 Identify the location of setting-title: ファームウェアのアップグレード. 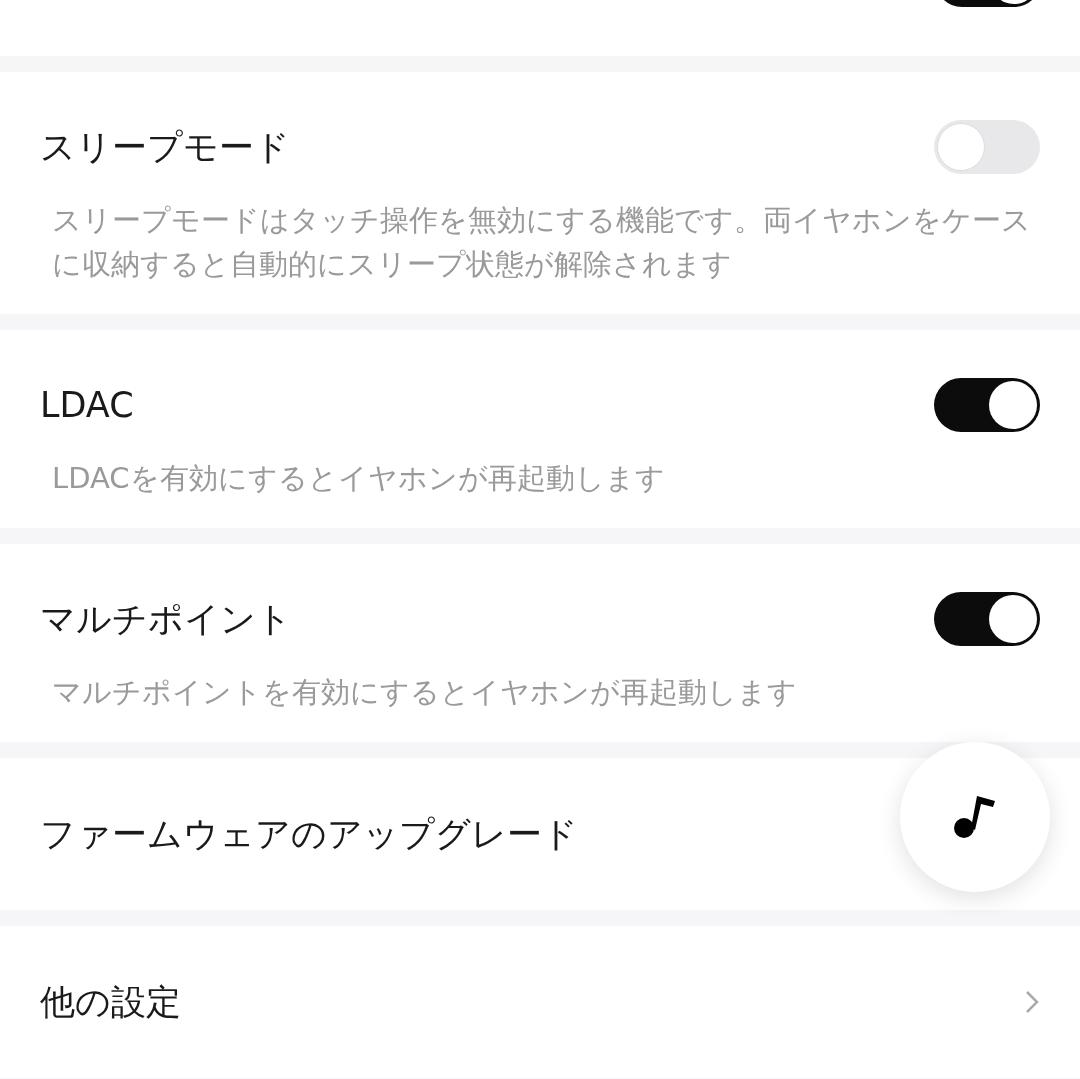
(309, 834).